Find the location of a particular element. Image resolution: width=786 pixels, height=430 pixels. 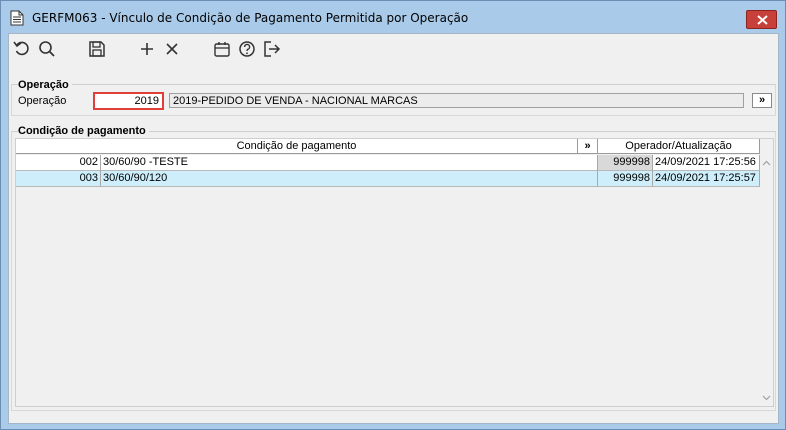

vertical-scrollbar is located at coordinates (766, 280).